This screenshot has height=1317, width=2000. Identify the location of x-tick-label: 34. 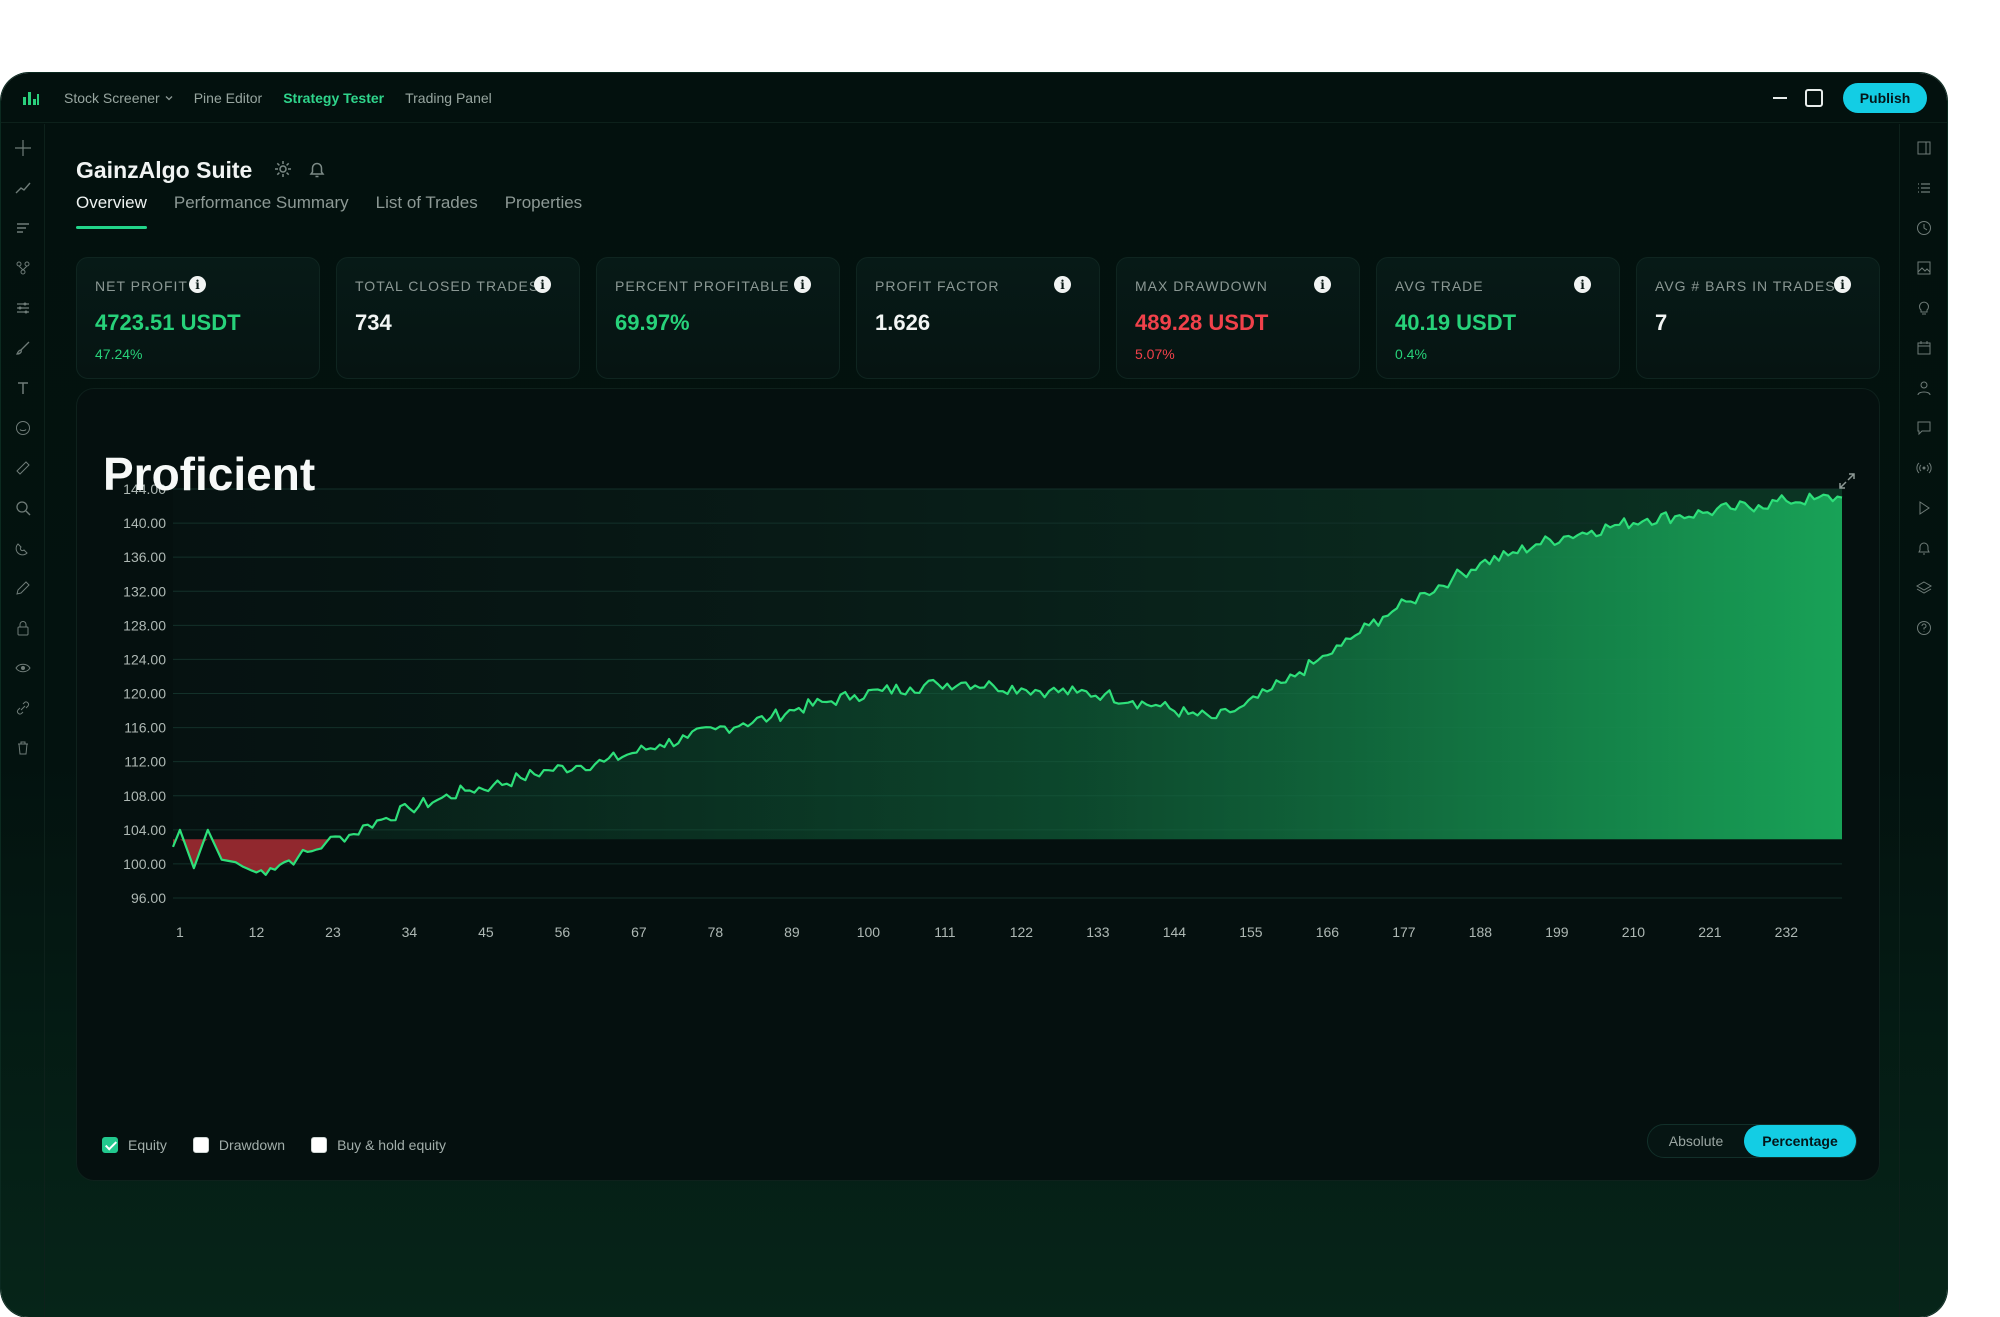
(410, 932).